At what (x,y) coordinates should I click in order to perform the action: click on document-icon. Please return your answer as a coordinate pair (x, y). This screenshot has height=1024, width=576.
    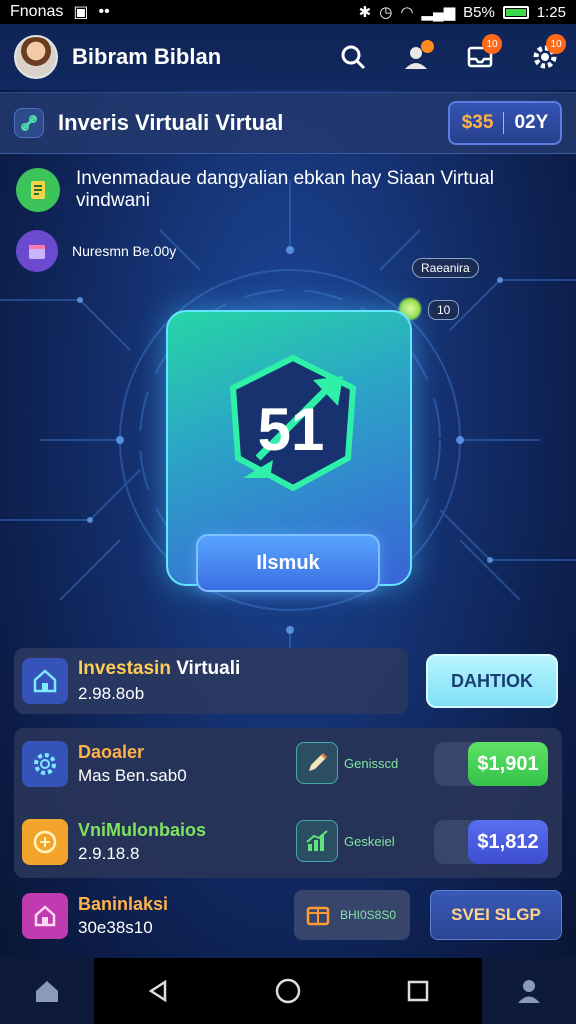
    Looking at the image, I should click on (38, 190).